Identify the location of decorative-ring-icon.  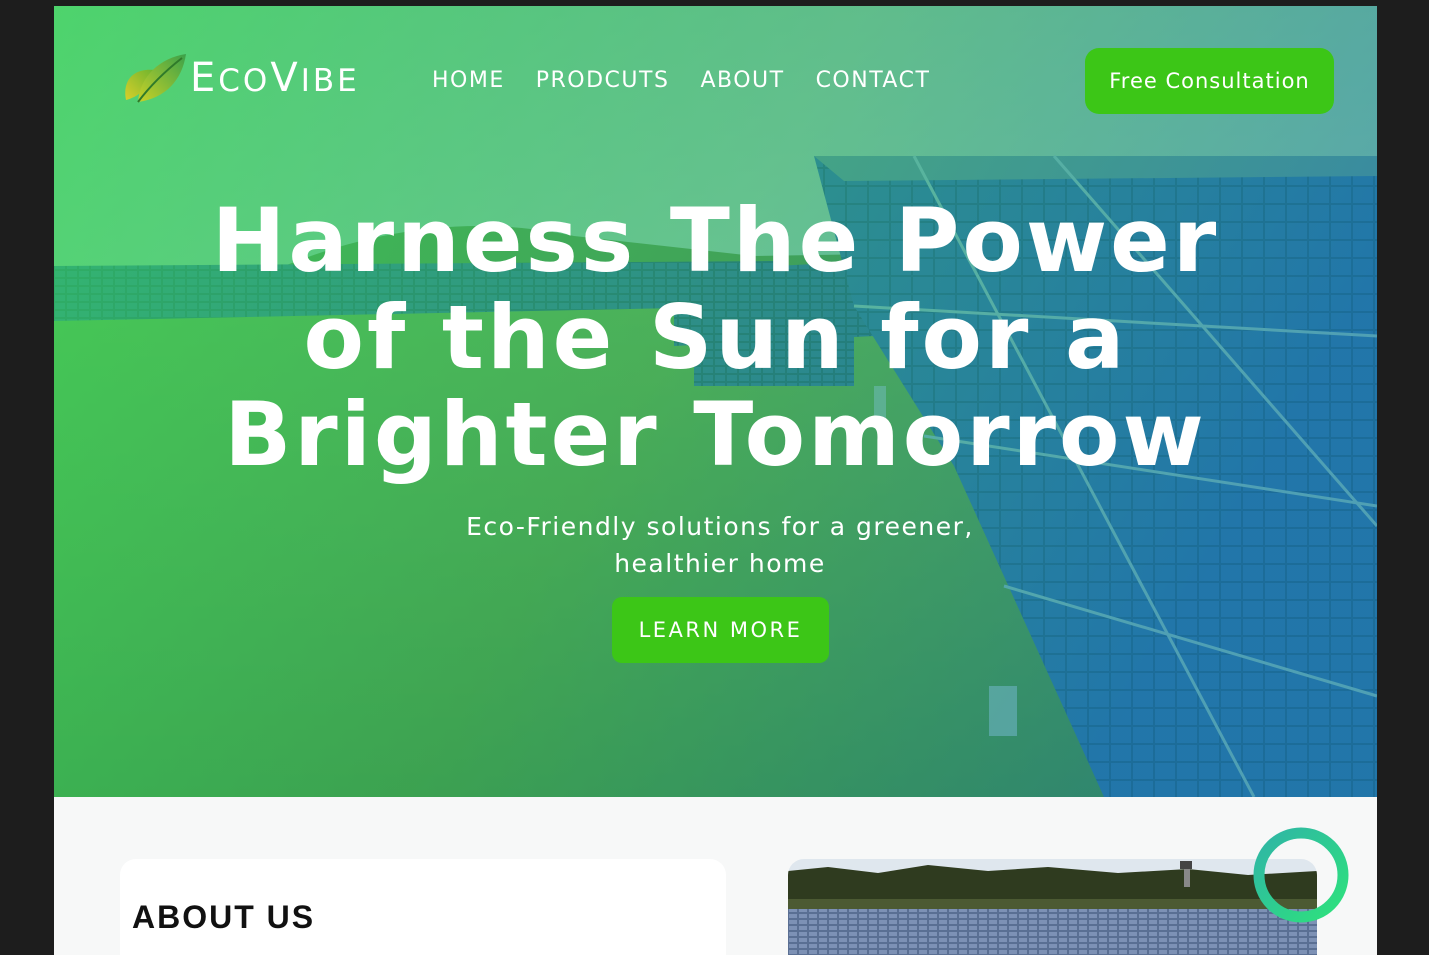
(1301, 875).